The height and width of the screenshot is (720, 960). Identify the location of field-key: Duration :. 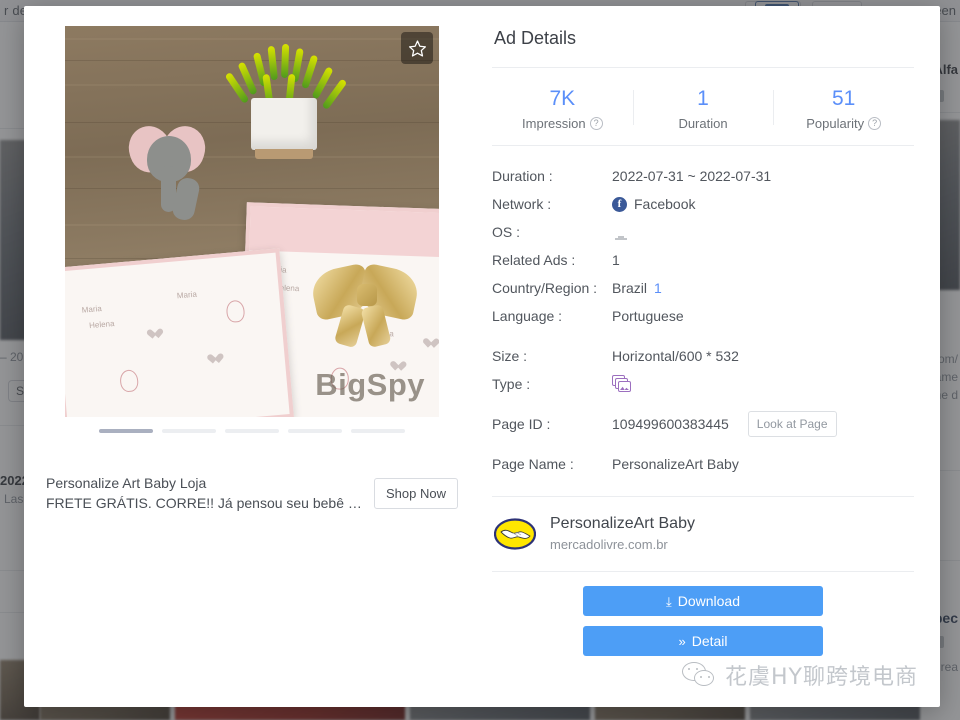
(522, 176).